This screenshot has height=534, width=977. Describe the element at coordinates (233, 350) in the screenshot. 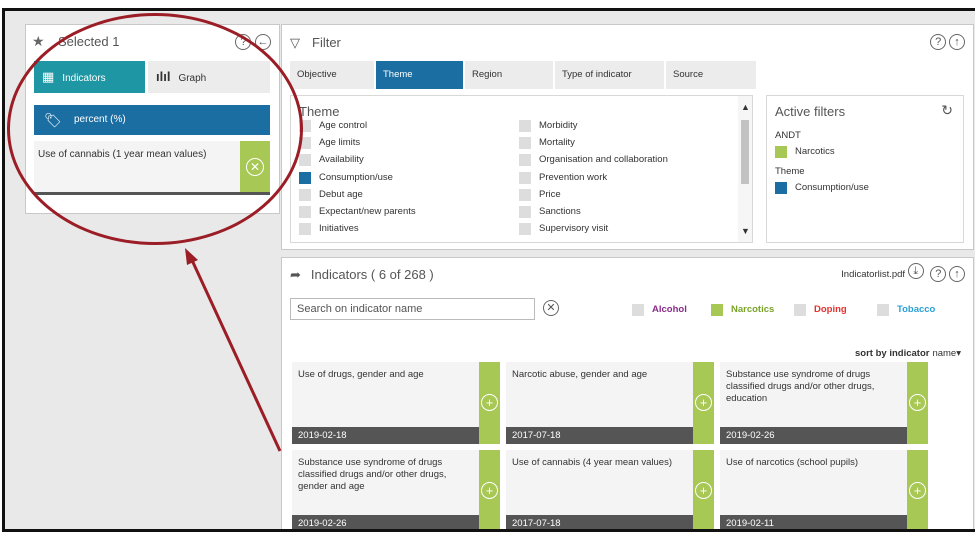

I see `annotation-arrow` at that location.